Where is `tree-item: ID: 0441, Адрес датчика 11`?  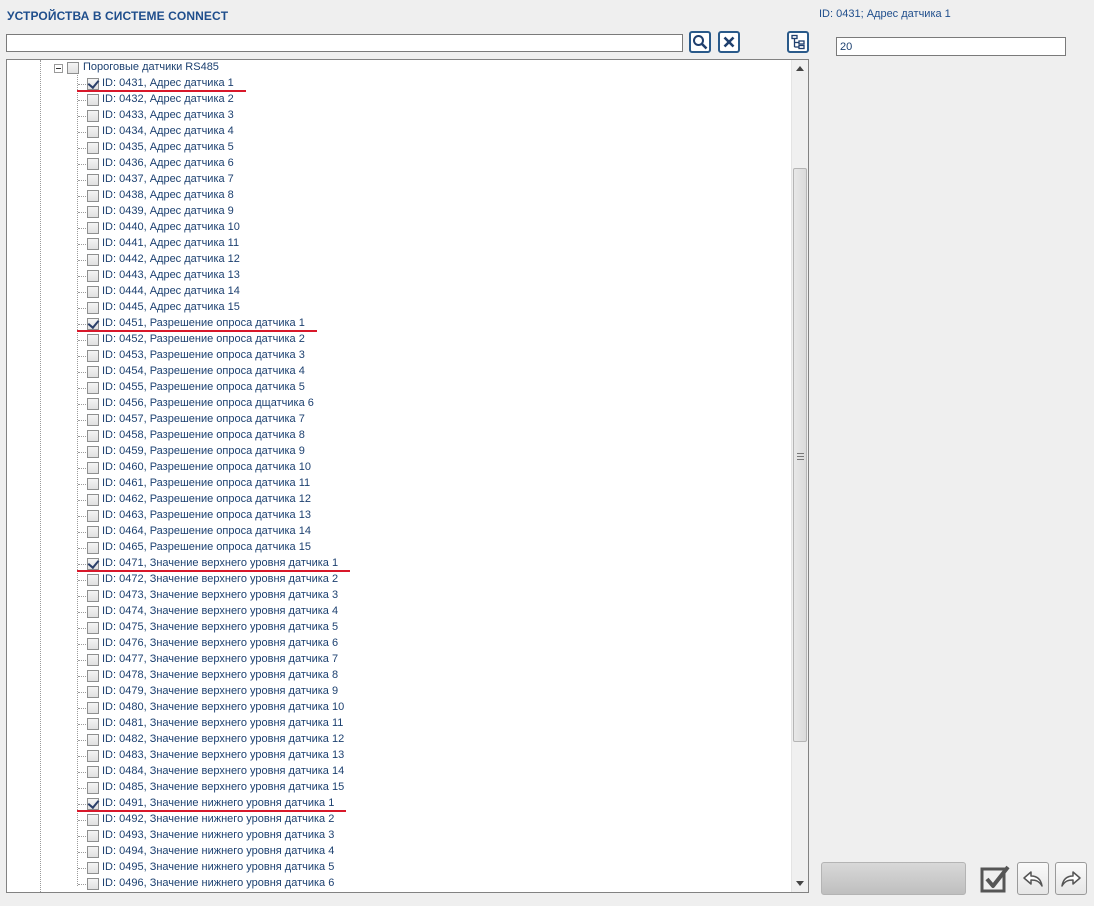
tree-item: ID: 0441, Адрес датчика 11 is located at coordinates (400, 244).